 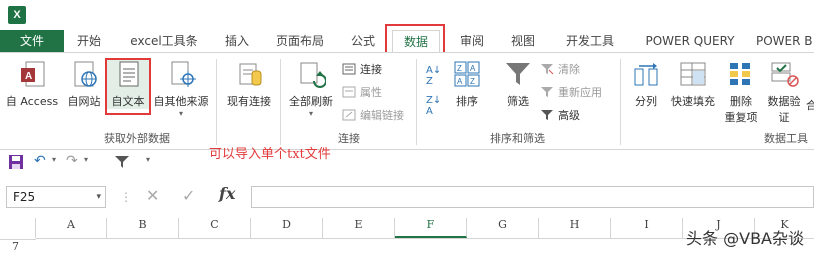 What do you see at coordinates (71, 228) in the screenshot?
I see `column-header: A` at bounding box center [71, 228].